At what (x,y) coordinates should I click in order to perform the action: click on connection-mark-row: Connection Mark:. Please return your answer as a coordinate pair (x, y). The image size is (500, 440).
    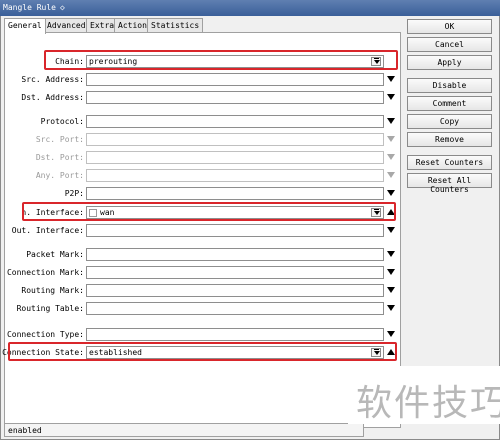
    Looking at the image, I should click on (203, 273).